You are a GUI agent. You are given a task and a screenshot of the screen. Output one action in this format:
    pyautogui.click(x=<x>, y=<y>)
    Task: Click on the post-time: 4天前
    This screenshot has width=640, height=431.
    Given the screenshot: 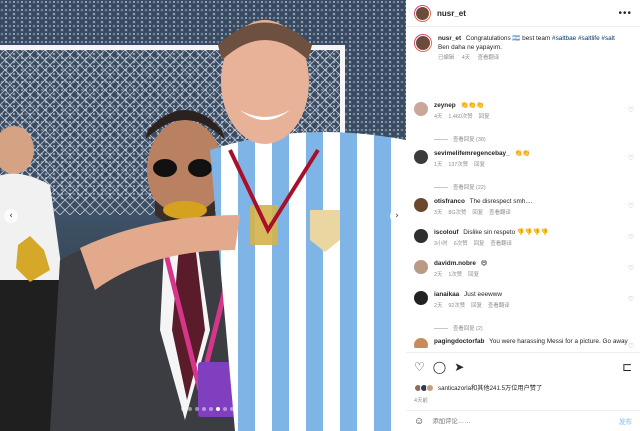 What is the action you would take?
    pyautogui.click(x=421, y=401)
    